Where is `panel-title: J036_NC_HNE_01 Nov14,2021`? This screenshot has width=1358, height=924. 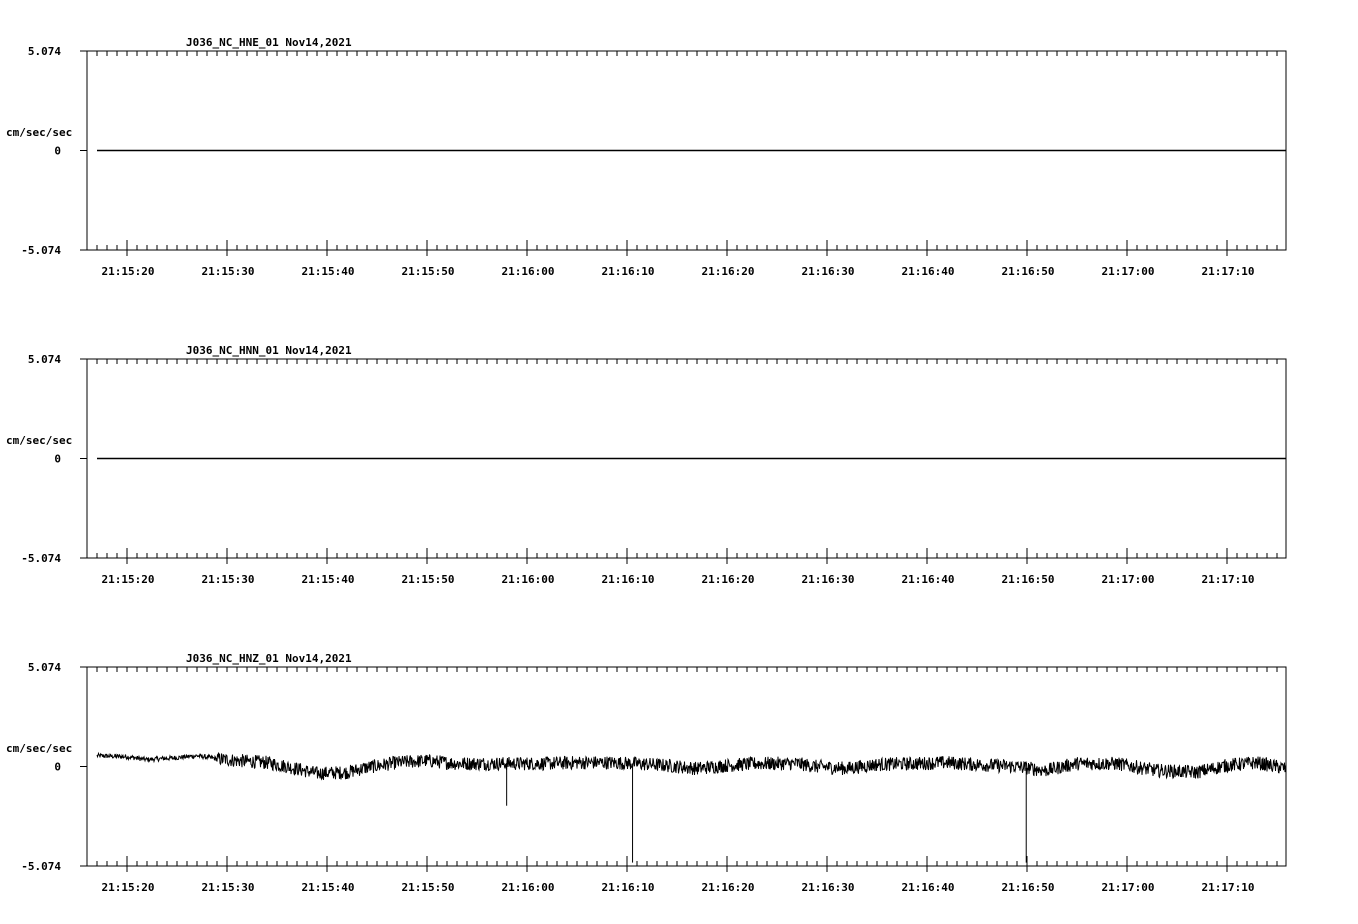 panel-title: J036_NC_HNE_01 Nov14,2021 is located at coordinates (269, 42).